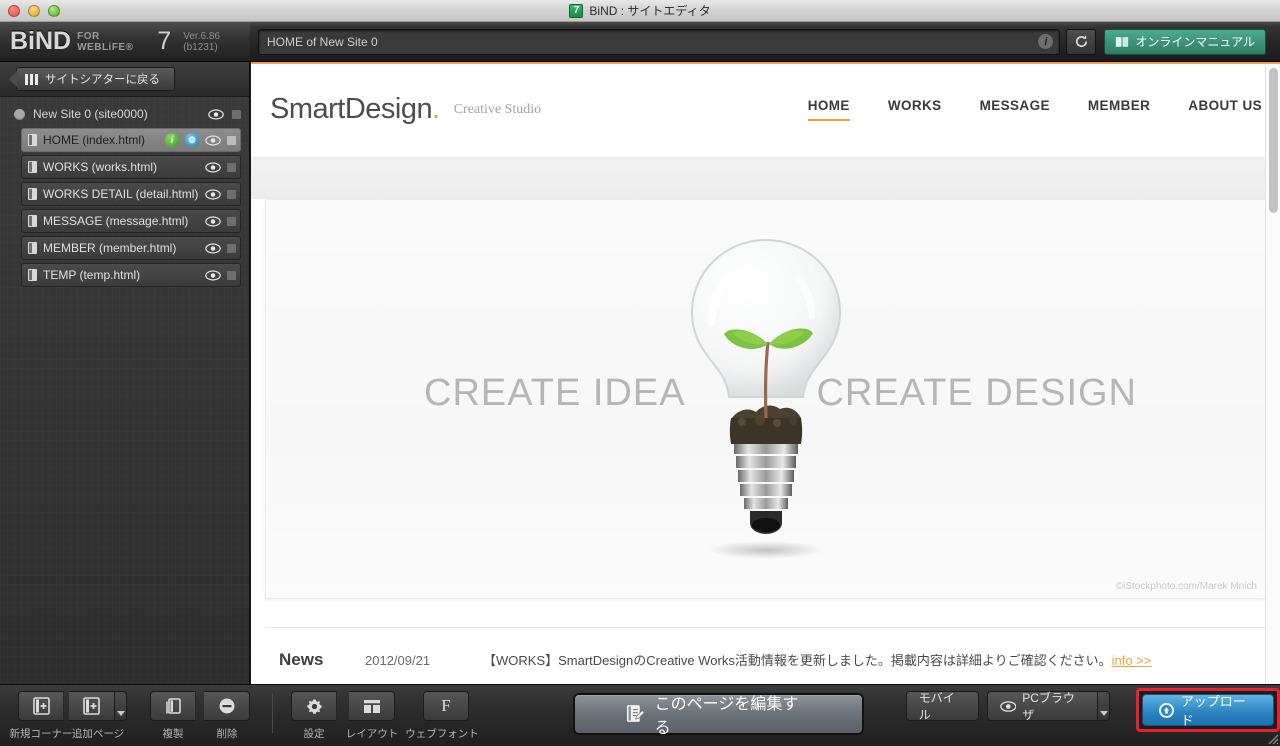 Image resolution: width=1280 pixels, height=746 pixels. I want to click on minimize-button, so click(34, 11).